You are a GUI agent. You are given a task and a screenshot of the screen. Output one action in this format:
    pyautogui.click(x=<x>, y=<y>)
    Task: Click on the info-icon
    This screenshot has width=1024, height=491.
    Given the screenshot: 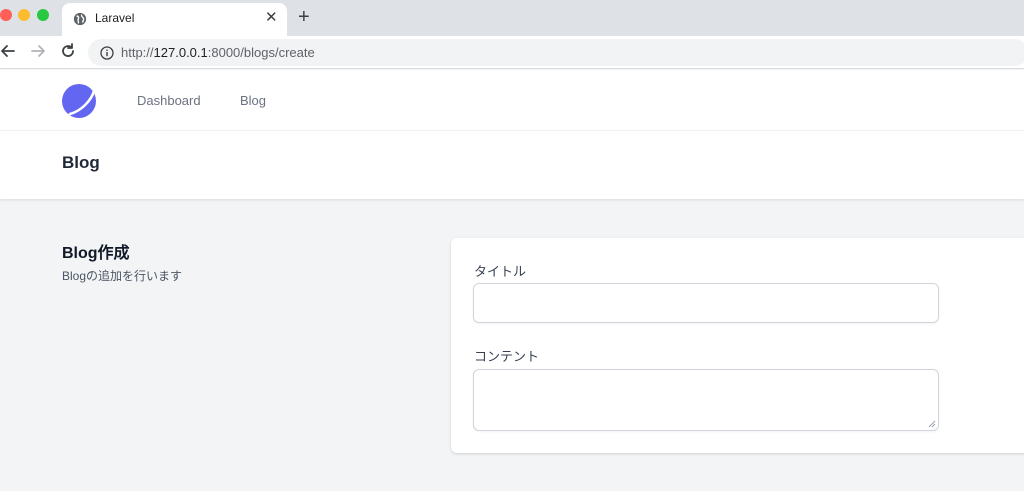 What is the action you would take?
    pyautogui.click(x=107, y=53)
    